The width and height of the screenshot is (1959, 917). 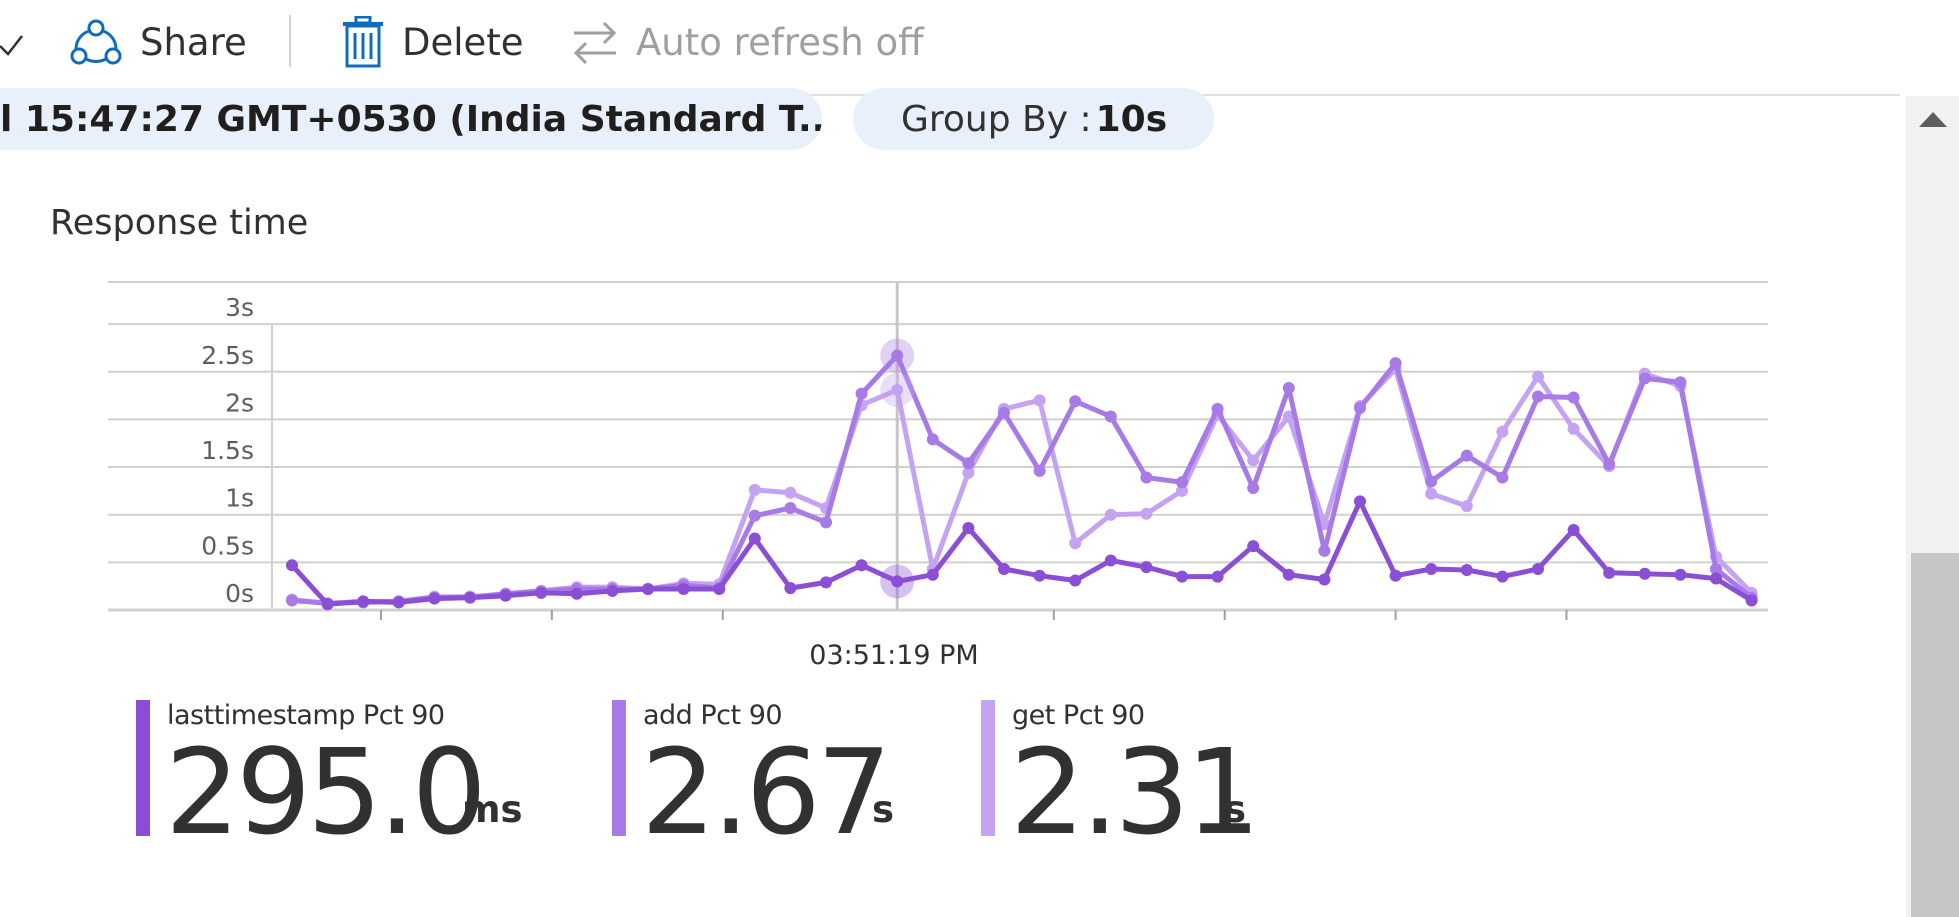 I want to click on trash-icon, so click(x=363, y=42).